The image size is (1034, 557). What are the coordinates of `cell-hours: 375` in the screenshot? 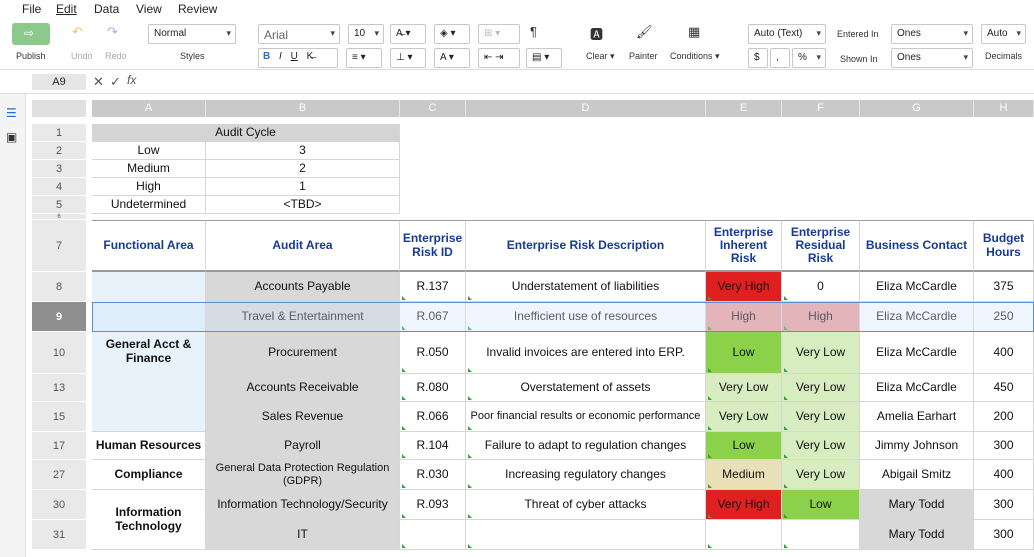 It's located at (1004, 287).